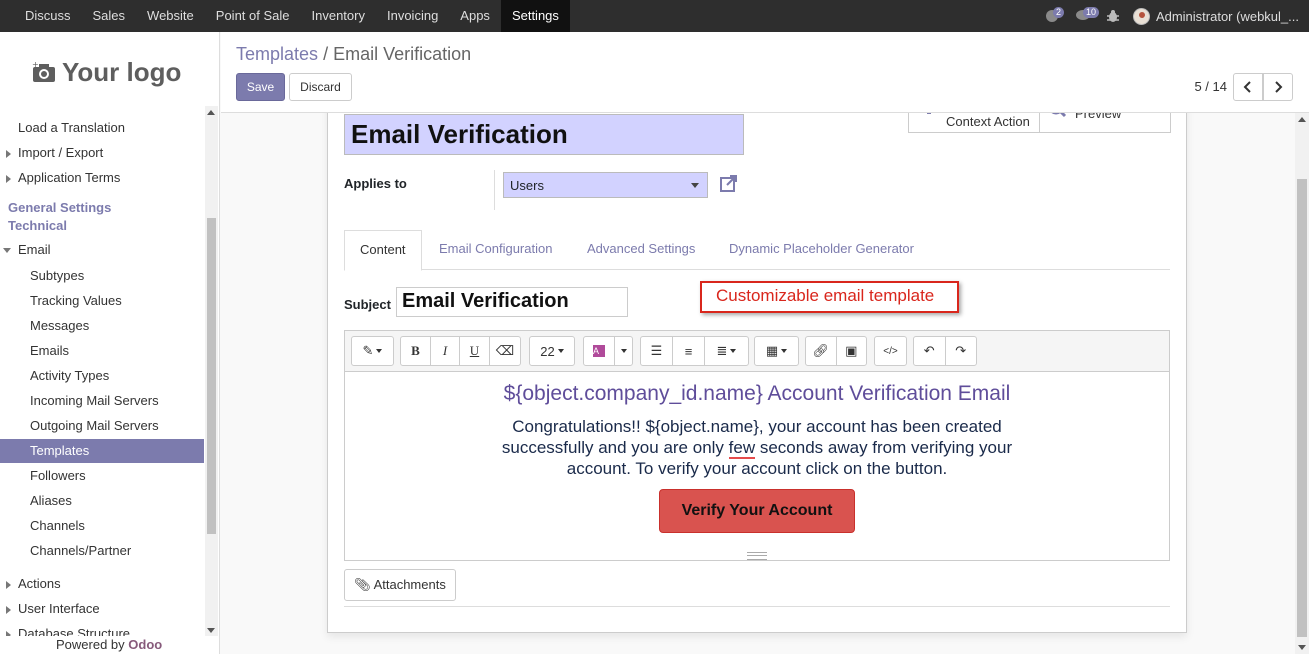  I want to click on sidebar-item-load-translation: Load a Translation, so click(71, 128).